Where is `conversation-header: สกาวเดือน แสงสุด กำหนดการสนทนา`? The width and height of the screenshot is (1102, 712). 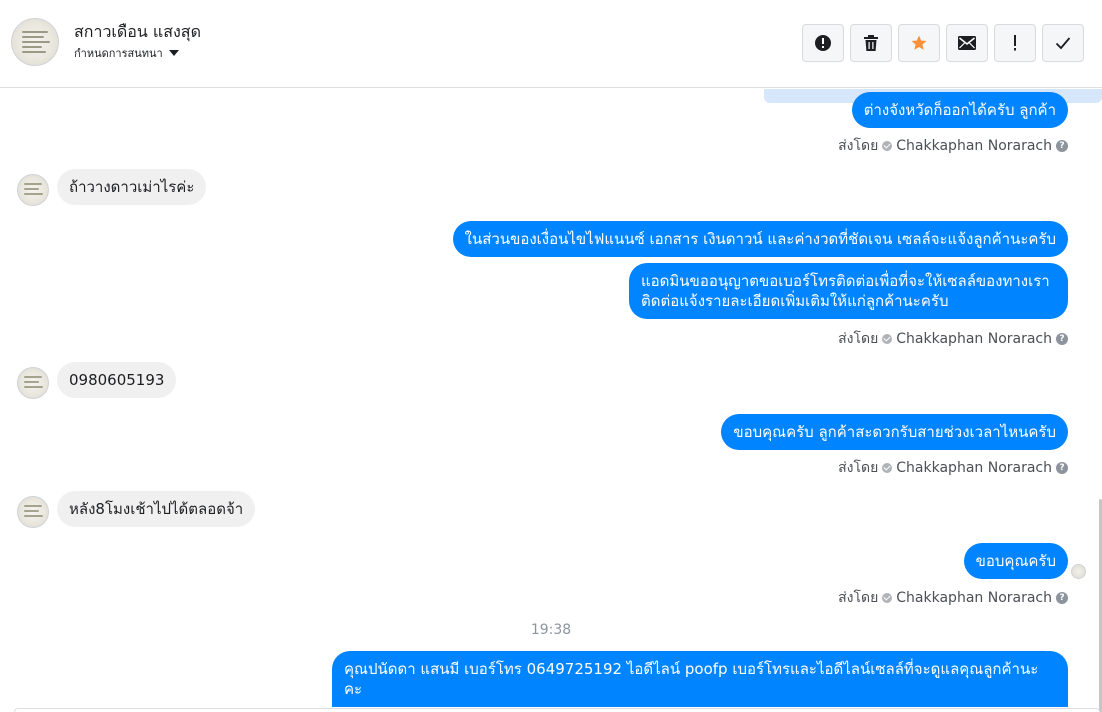 conversation-header: สกาวเดือน แสงสุด กำหนดการสนทนา is located at coordinates (551, 44).